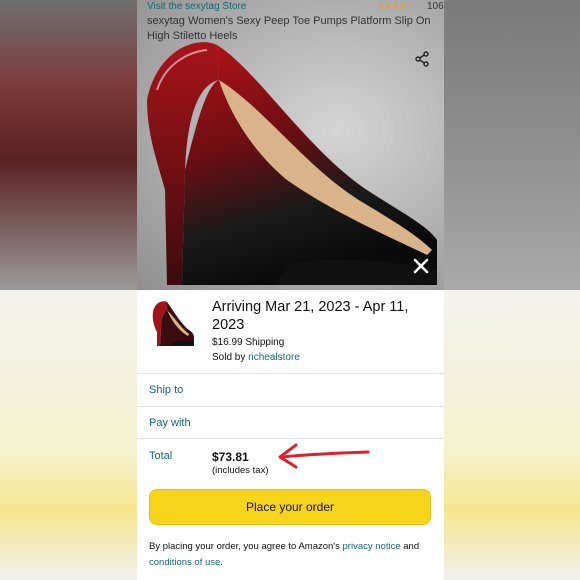  What do you see at coordinates (511, 145) in the screenshot?
I see `blurred-background-right` at bounding box center [511, 145].